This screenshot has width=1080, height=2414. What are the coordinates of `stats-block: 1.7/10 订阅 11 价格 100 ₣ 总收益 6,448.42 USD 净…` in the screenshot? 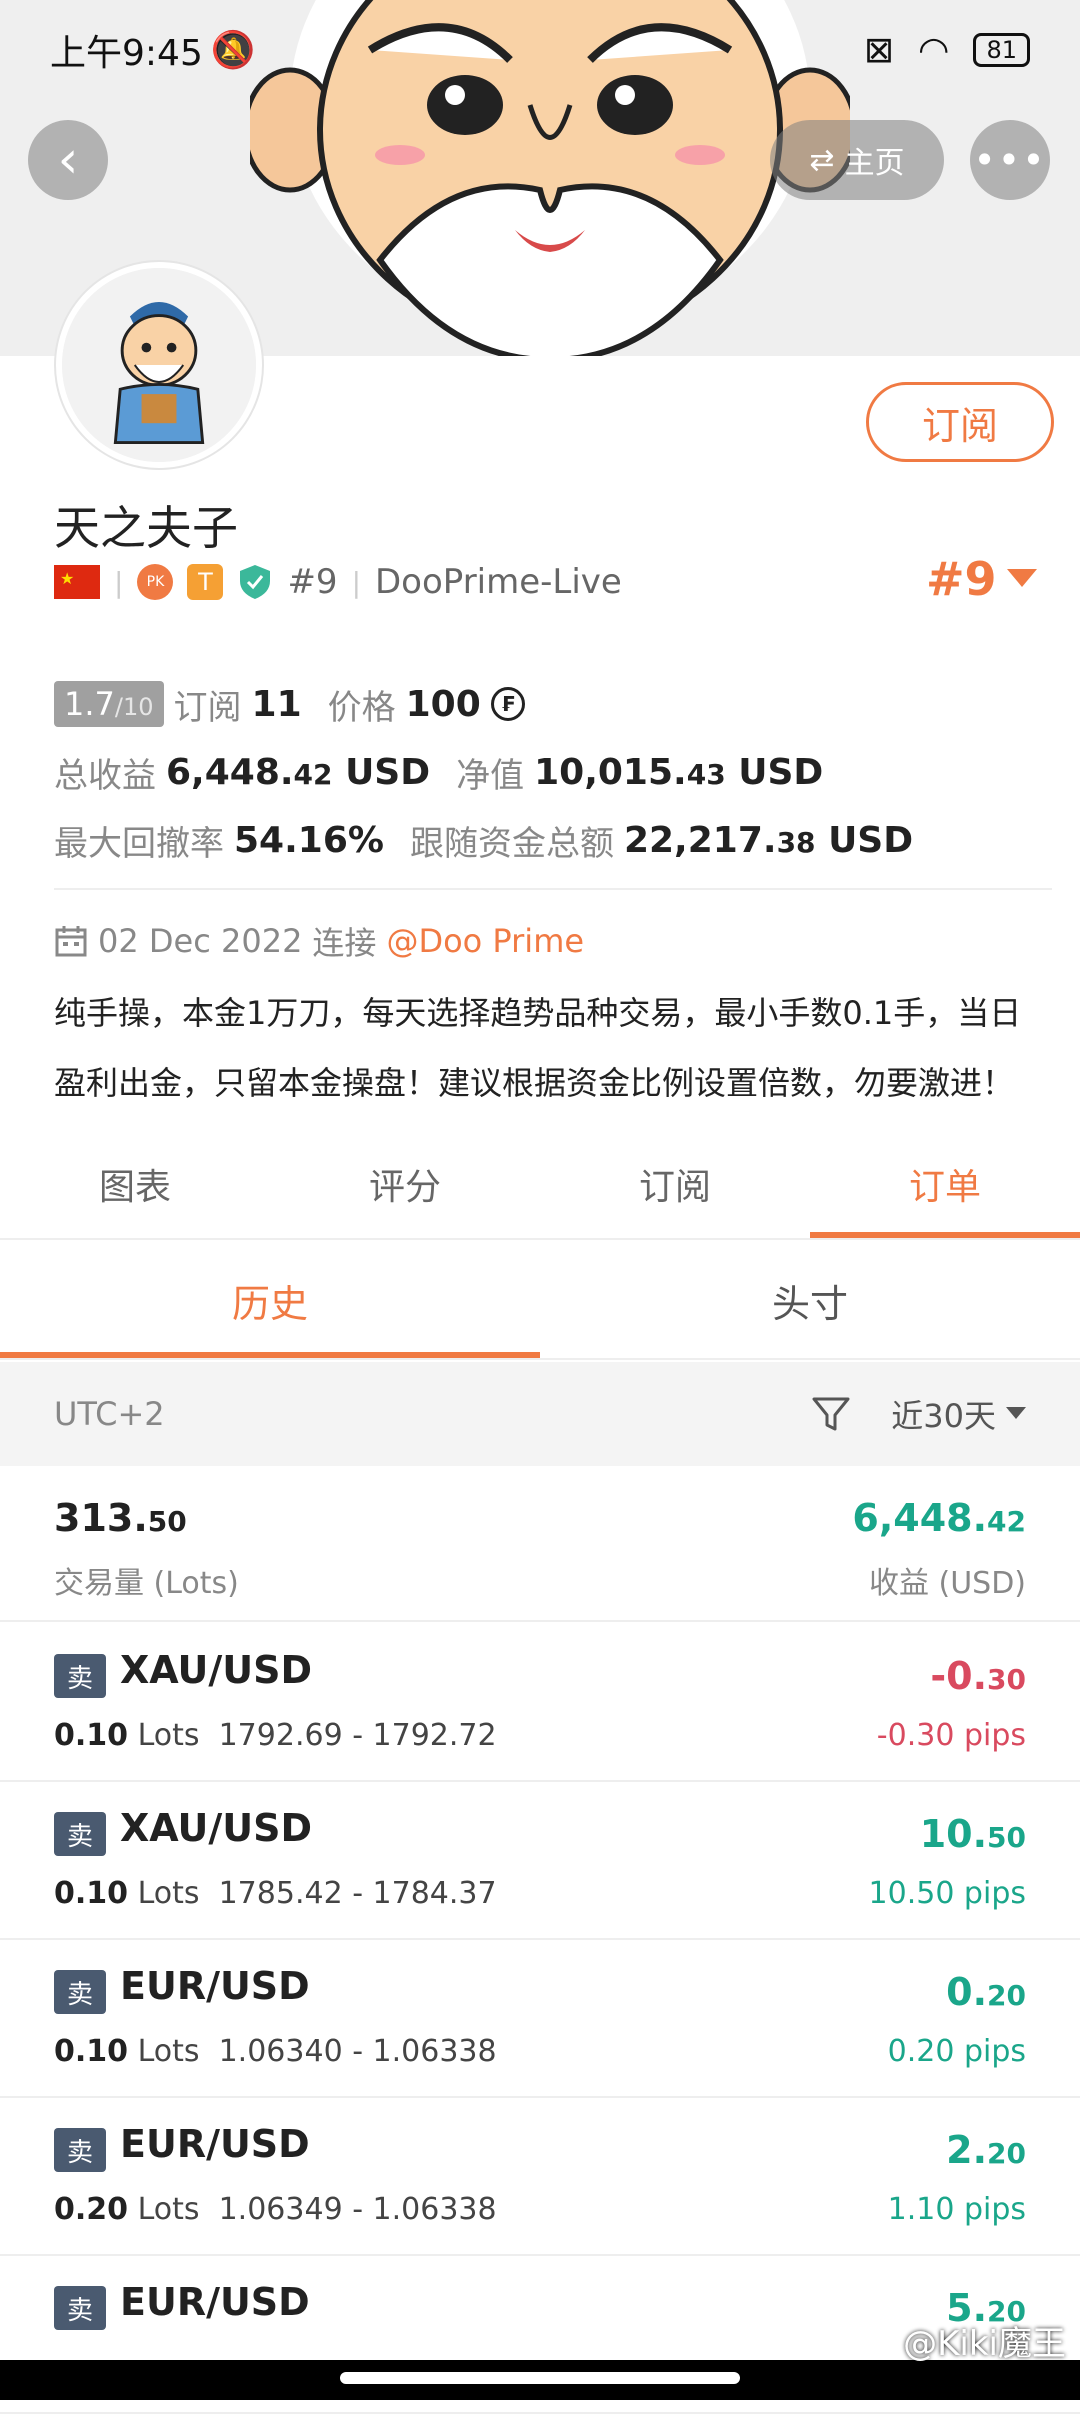 It's located at (483, 772).